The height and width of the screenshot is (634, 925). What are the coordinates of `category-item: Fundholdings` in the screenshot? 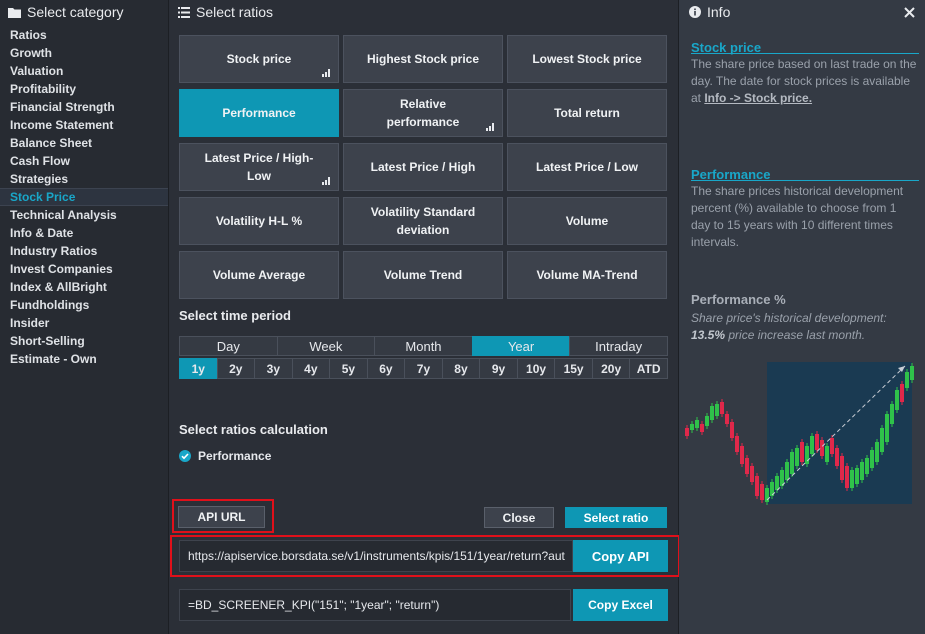 It's located at (84, 305).